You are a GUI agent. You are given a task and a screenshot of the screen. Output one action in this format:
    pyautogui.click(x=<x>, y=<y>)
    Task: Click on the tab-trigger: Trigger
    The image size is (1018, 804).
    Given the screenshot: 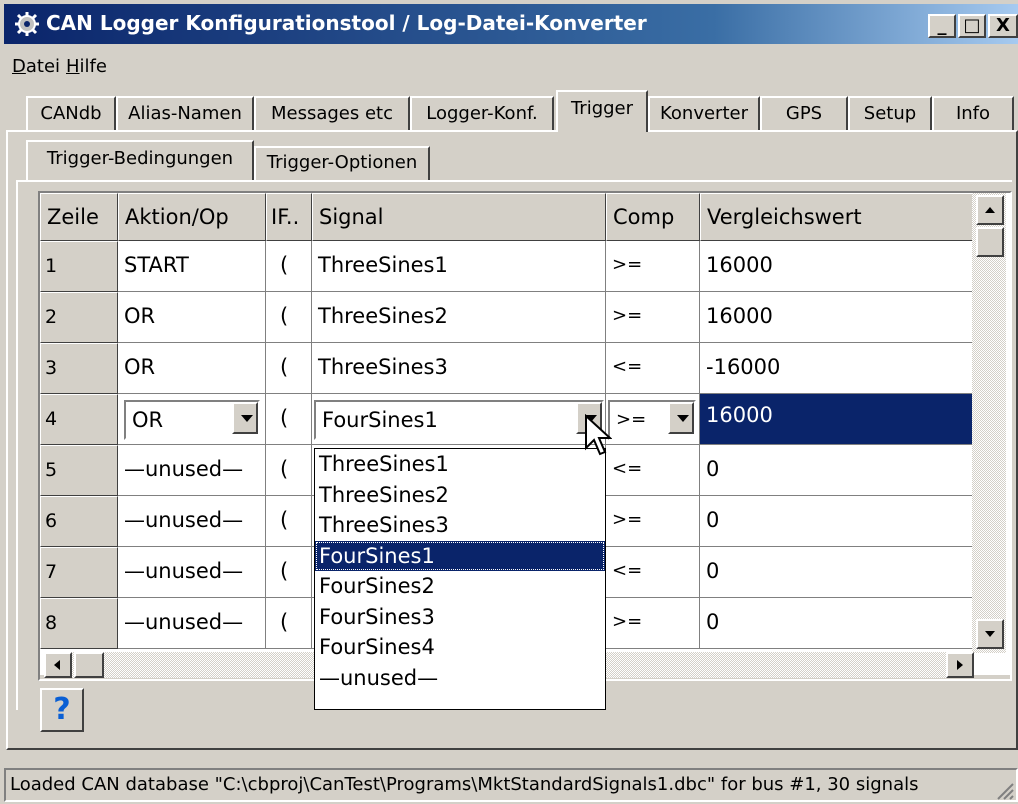 What is the action you would take?
    pyautogui.click(x=602, y=111)
    